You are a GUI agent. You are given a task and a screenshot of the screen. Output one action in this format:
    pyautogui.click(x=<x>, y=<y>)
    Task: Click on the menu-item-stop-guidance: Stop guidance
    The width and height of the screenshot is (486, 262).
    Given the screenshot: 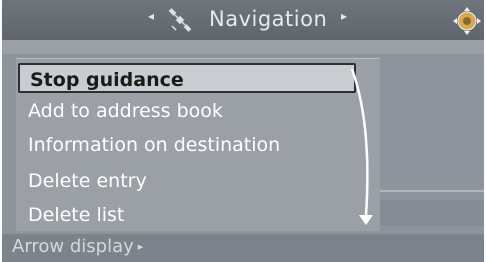 What is the action you would take?
    pyautogui.click(x=187, y=78)
    